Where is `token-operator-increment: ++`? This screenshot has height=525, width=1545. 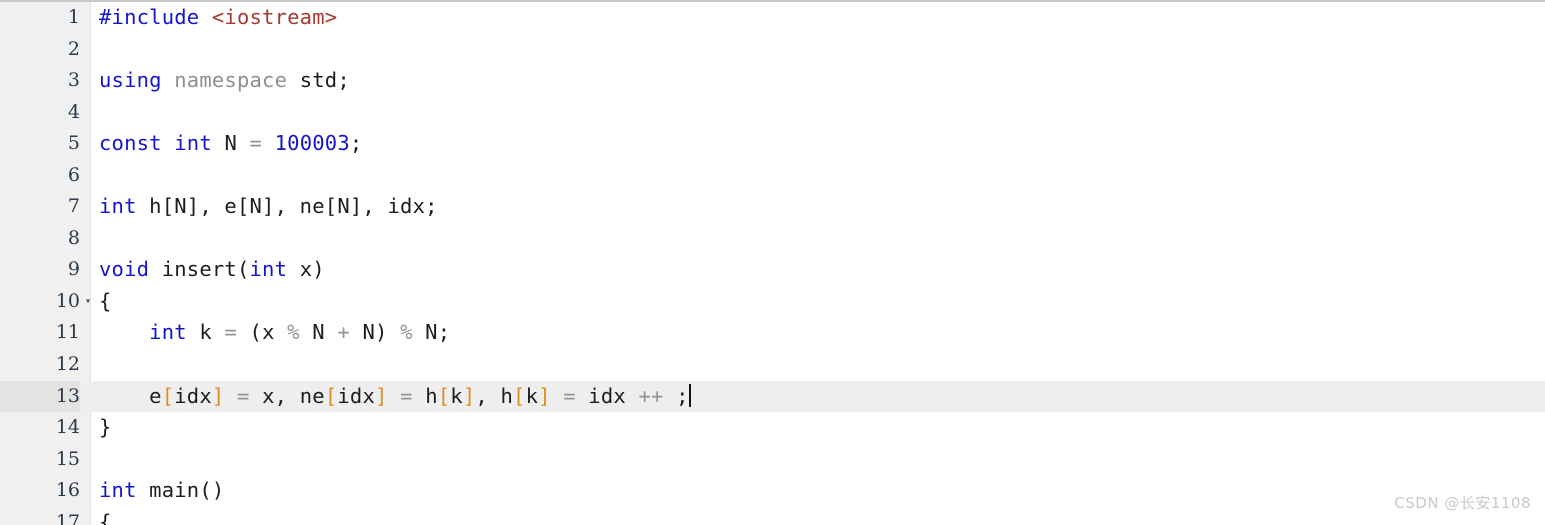 token-operator-increment: ++ is located at coordinates (651, 395).